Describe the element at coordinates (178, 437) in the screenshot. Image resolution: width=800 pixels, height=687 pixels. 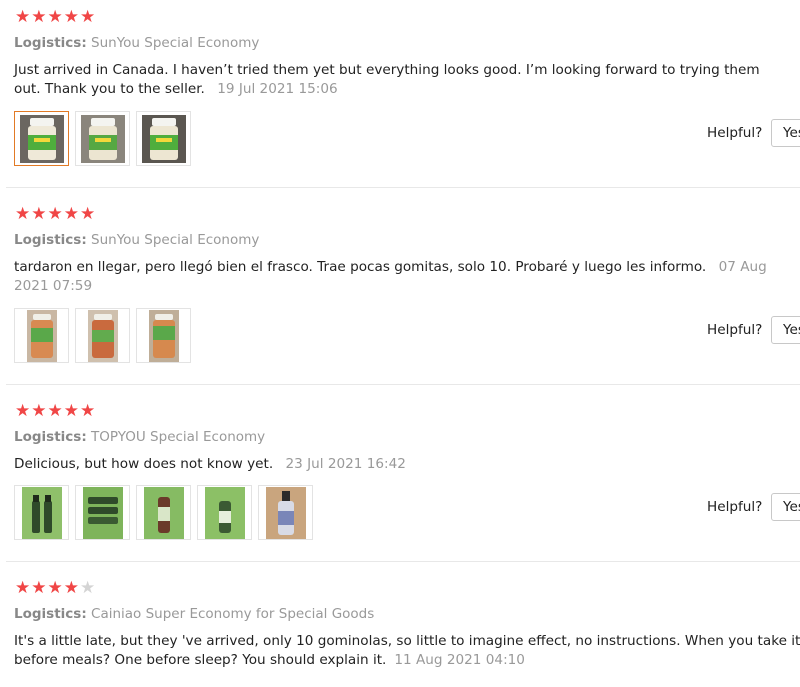
I see `logistics-value: TOPYOU Special Economy` at that location.